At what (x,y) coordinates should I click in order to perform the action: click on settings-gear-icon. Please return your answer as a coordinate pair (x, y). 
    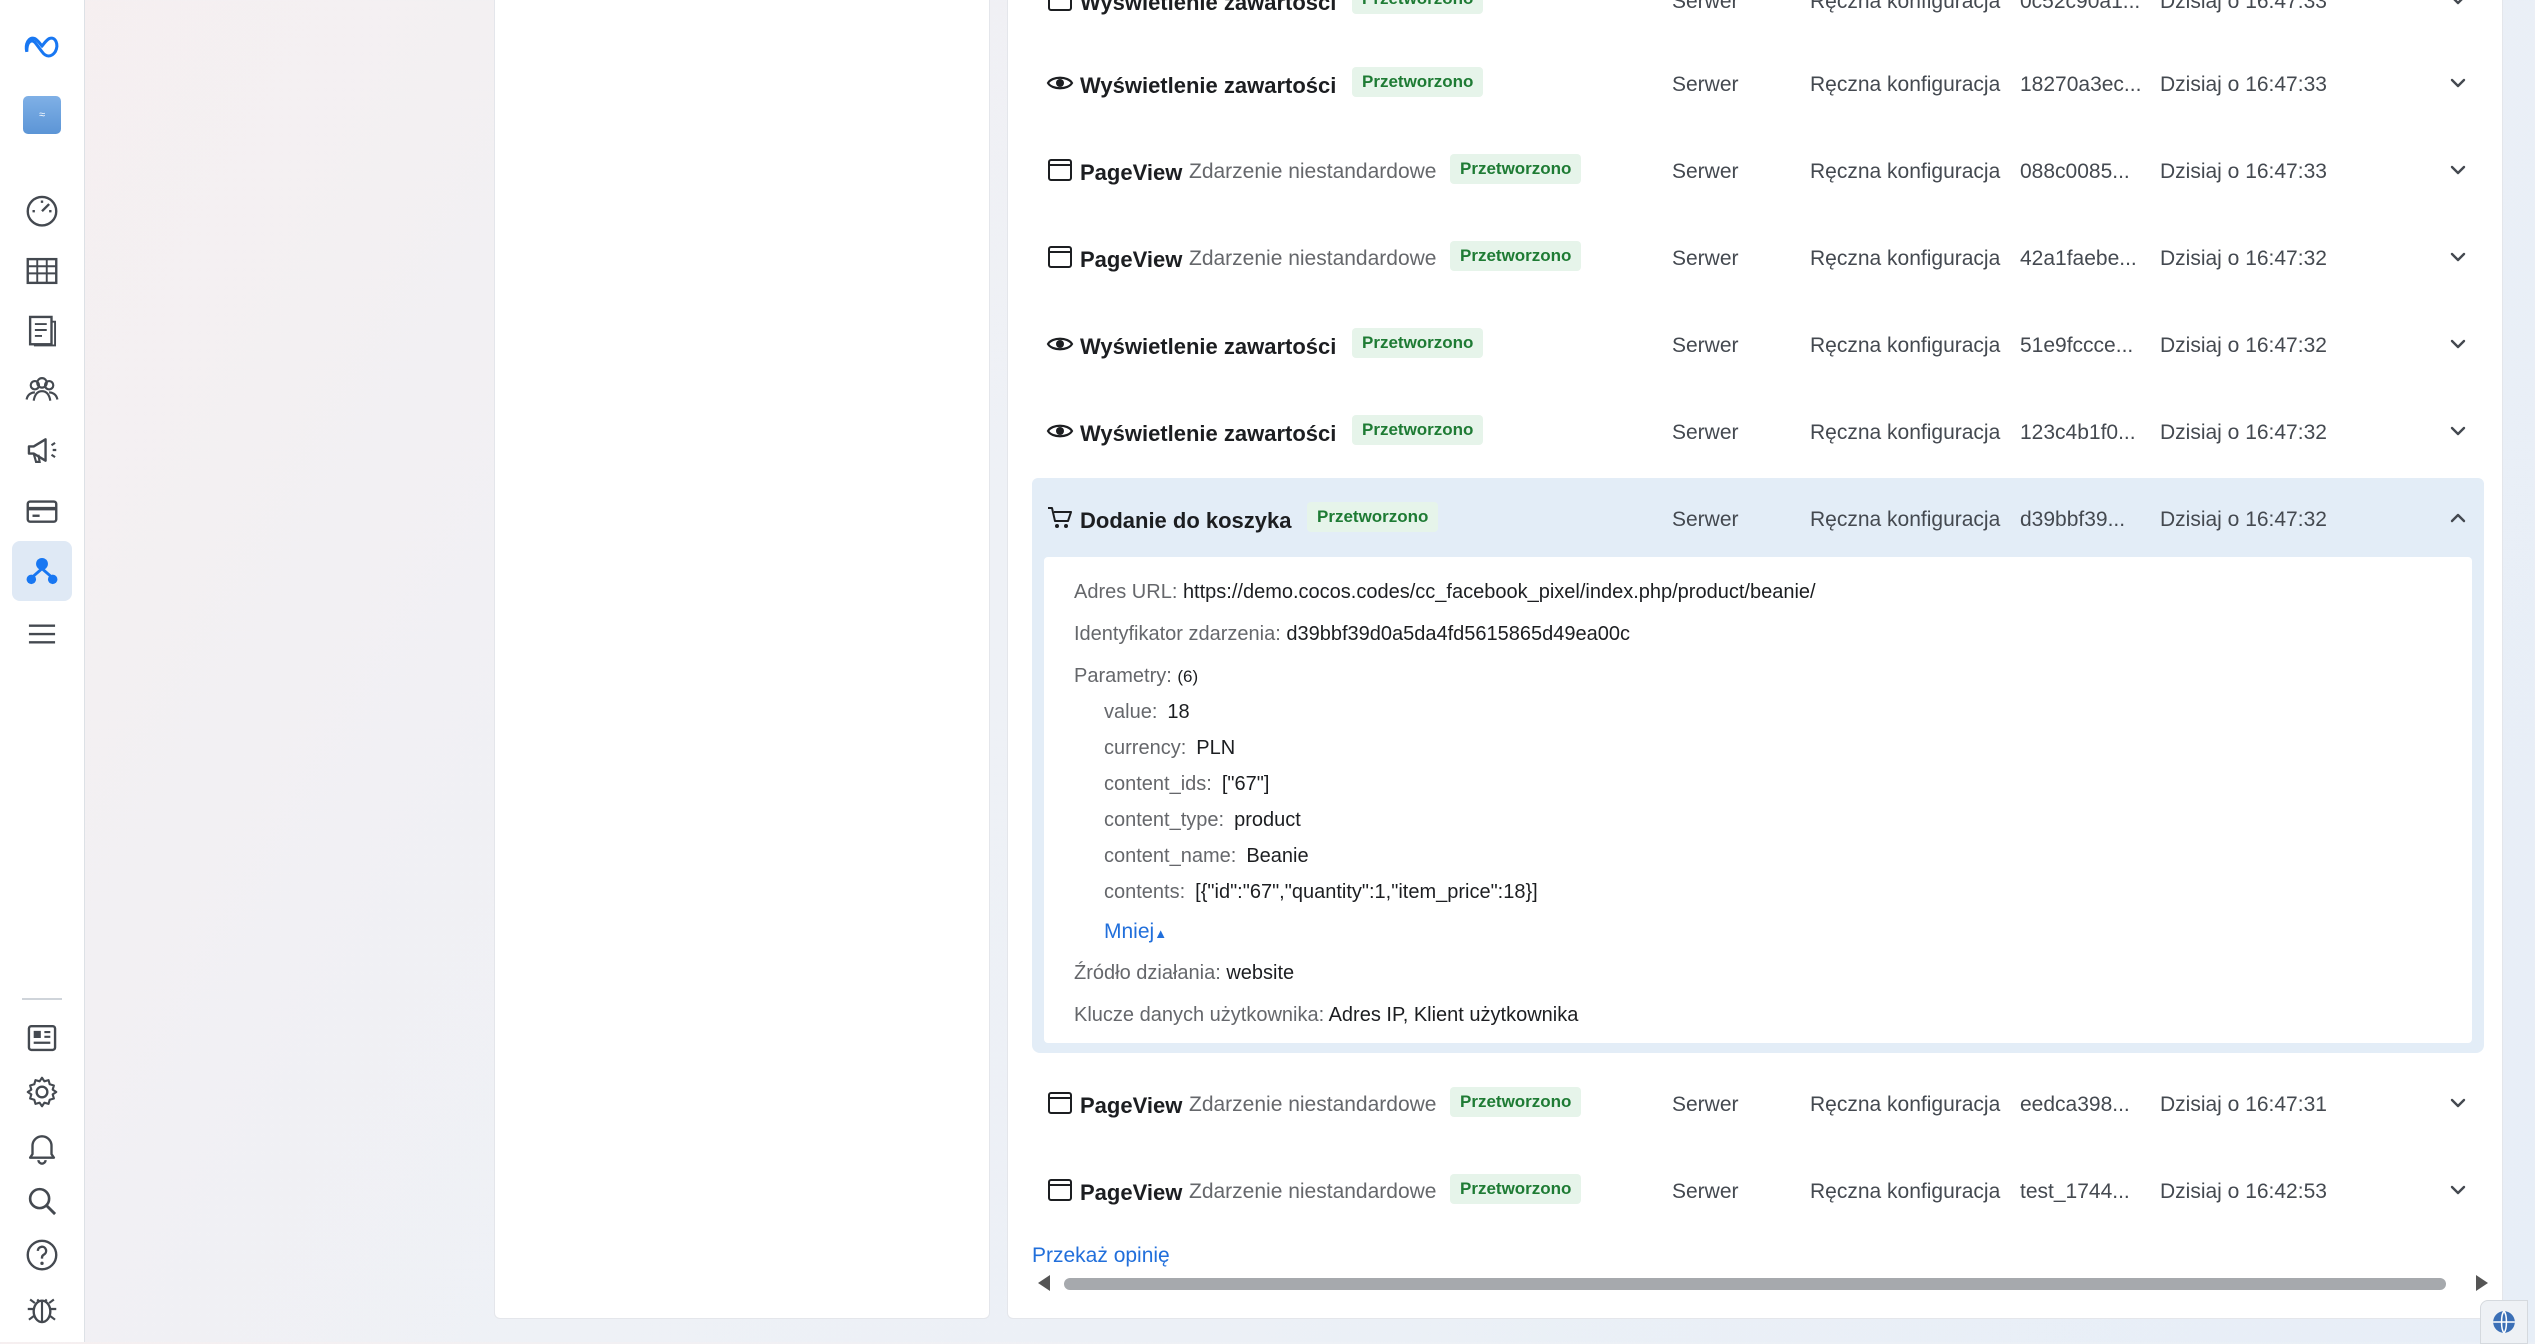
    Looking at the image, I should click on (42, 1092).